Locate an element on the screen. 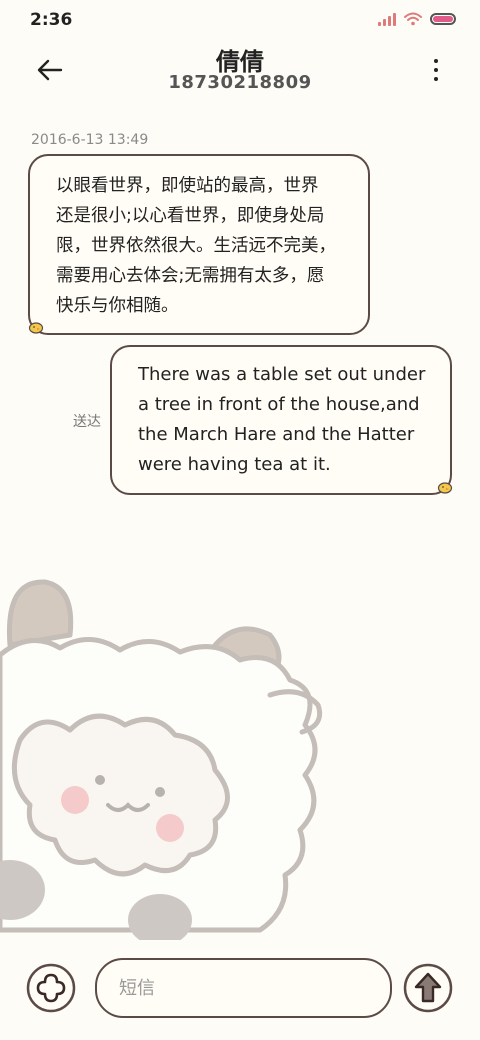 This screenshot has width=480, height=1040. status-icons is located at coordinates (417, 19).